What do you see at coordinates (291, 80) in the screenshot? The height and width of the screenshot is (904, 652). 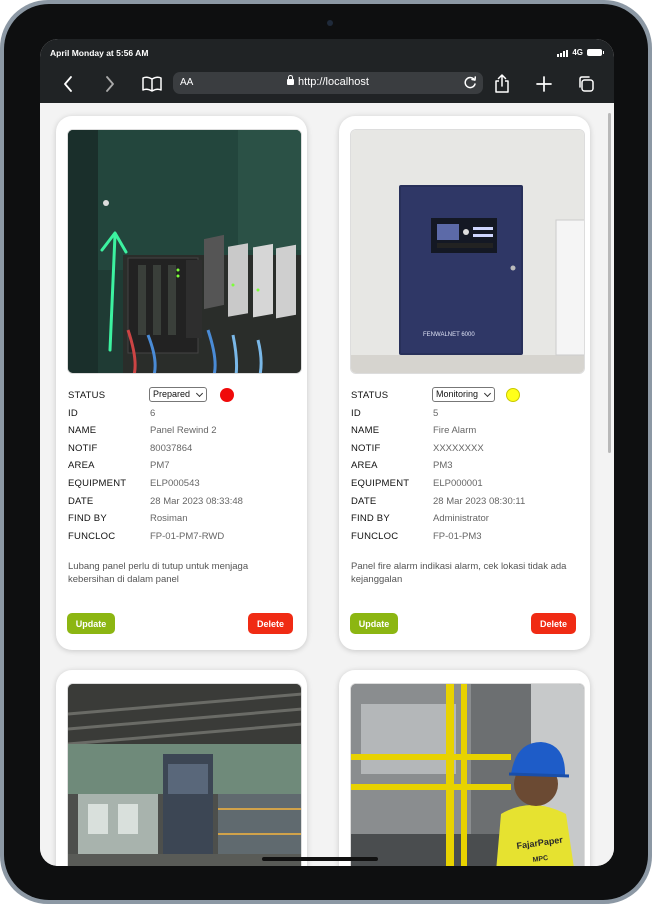 I see `lock-icon` at bounding box center [291, 80].